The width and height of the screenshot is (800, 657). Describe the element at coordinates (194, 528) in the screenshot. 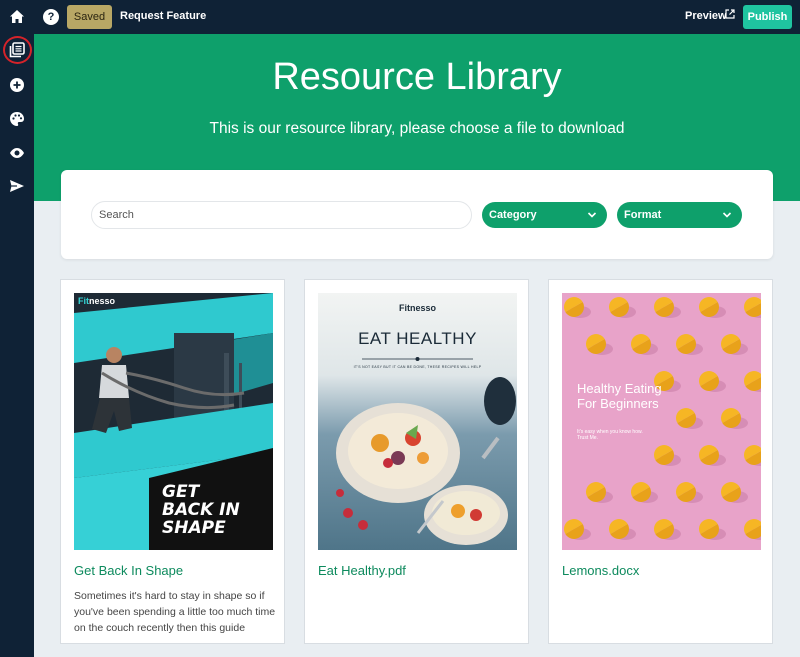

I see `cover-headline-line: SHAPE` at that location.